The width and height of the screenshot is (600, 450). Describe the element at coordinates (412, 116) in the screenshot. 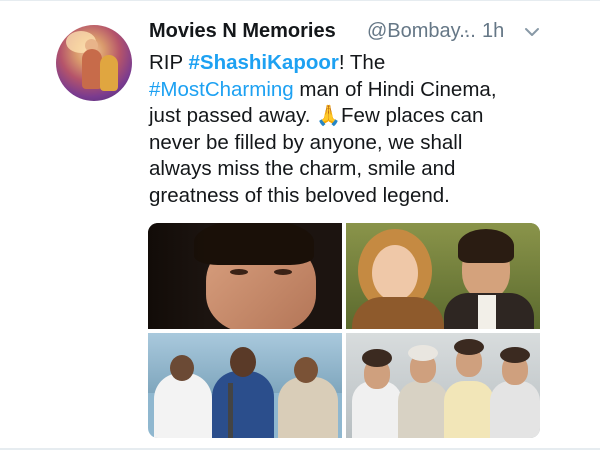

I see `tweet-text-segment: Few places can` at that location.